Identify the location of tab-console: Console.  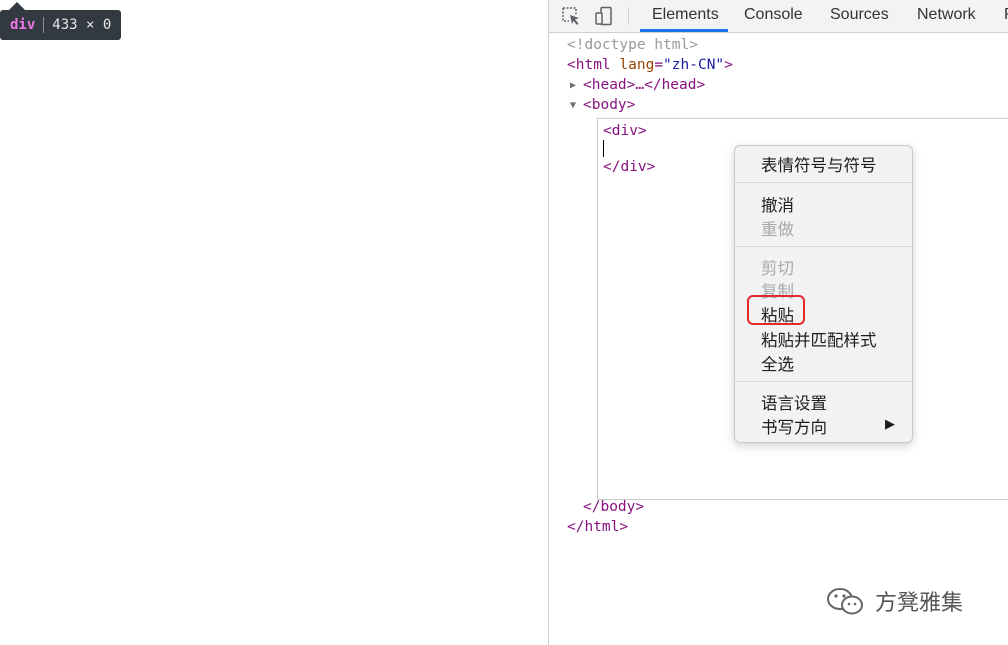
(773, 15).